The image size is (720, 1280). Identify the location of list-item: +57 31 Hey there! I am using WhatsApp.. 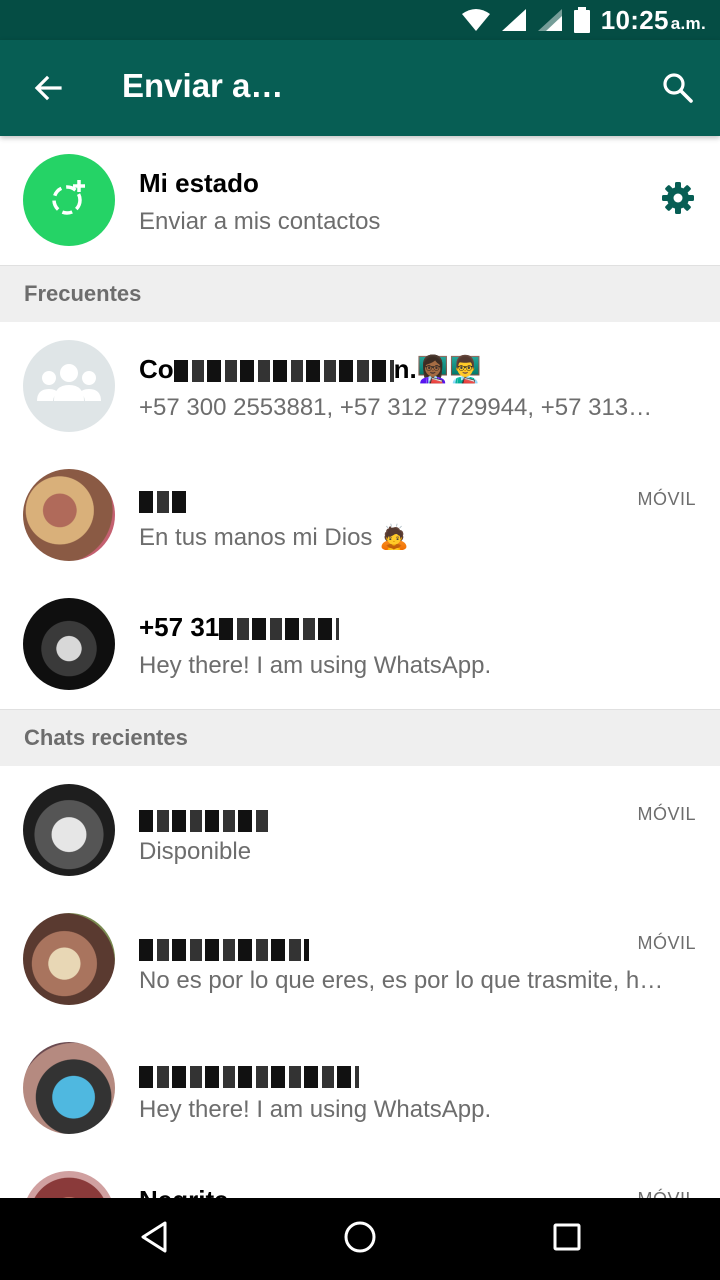
(360, 644).